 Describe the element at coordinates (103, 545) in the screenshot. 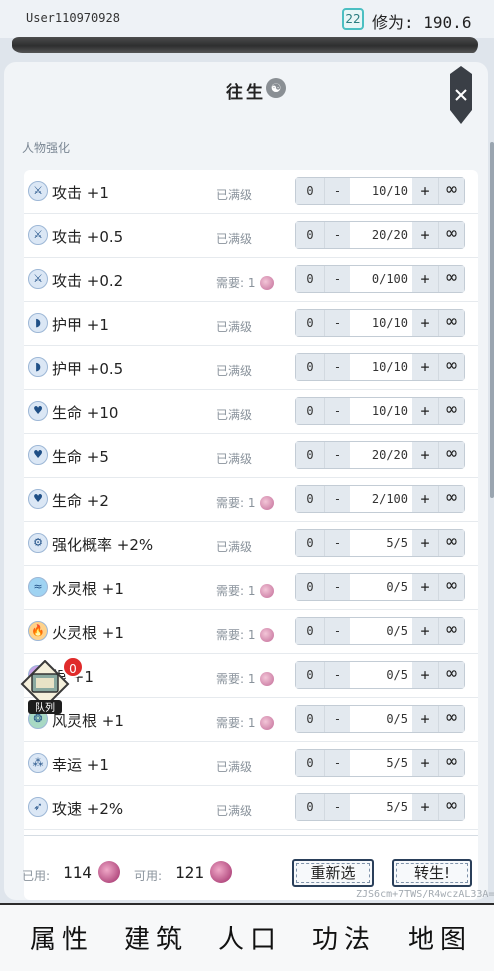

I see `upgrade-name: 强化概率 +2%` at that location.